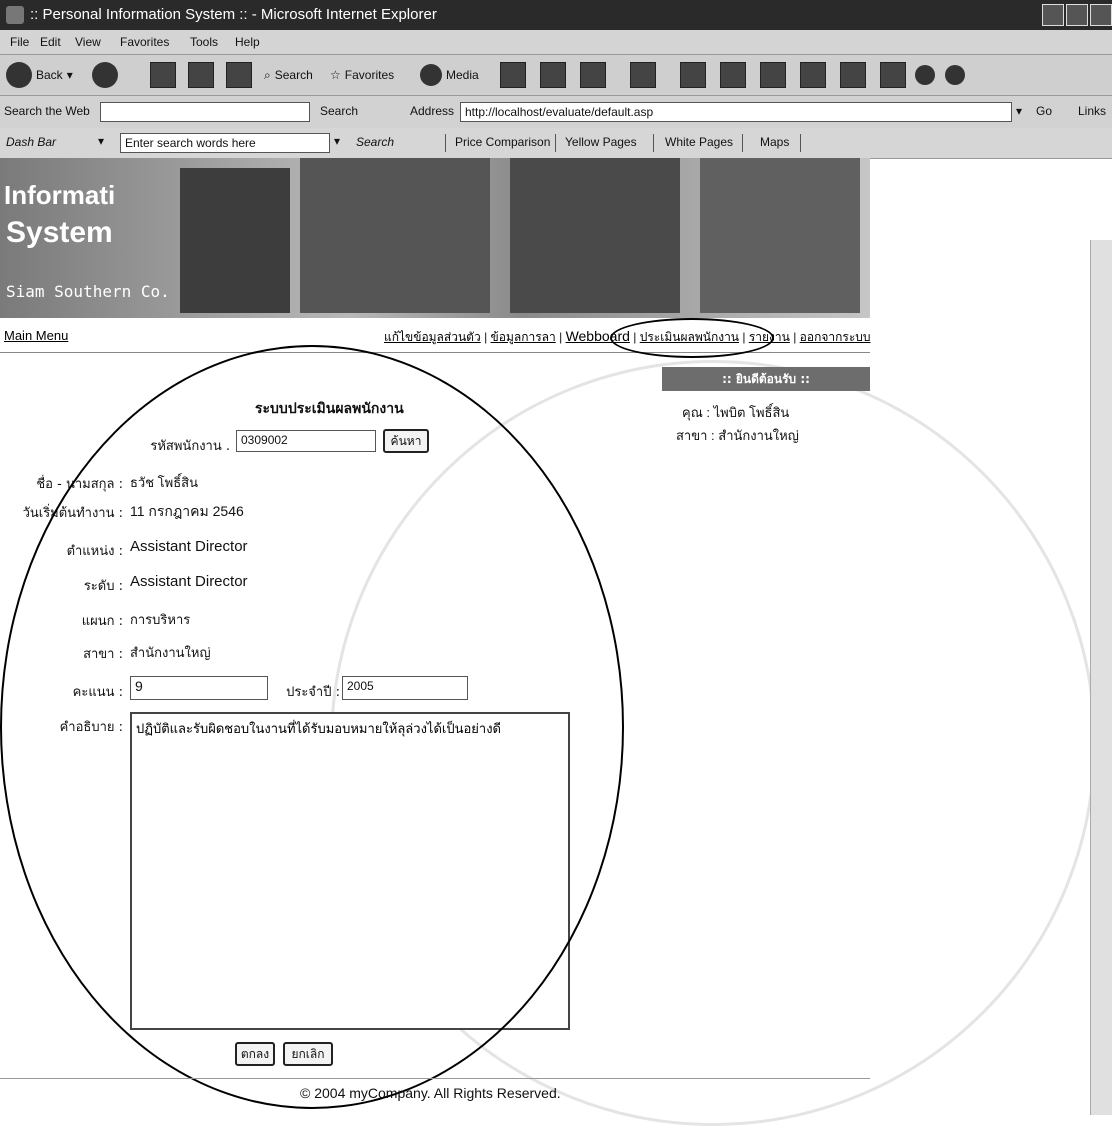 The image size is (1112, 1126). Describe the element at coordinates (225, 143) in the screenshot. I see `dashbar-search-input: Enter search words here` at that location.